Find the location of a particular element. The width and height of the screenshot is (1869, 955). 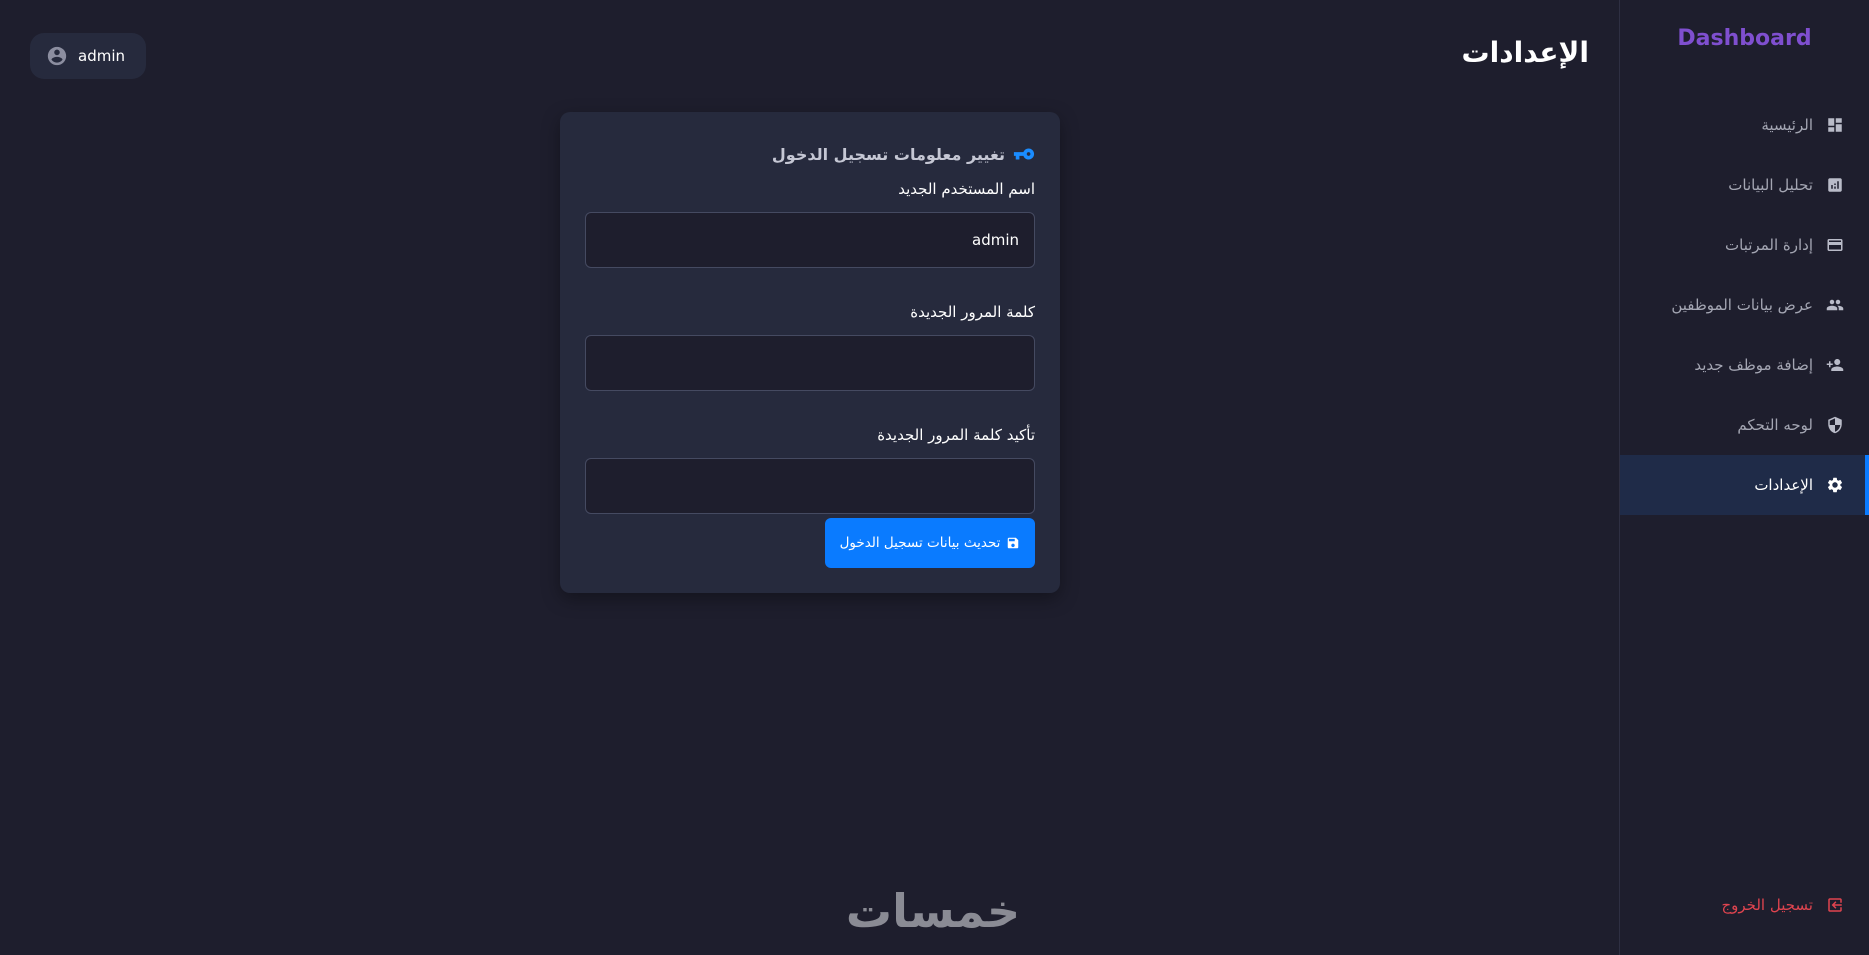

sidebar-item-settings: الإعدادات is located at coordinates (1744, 485).